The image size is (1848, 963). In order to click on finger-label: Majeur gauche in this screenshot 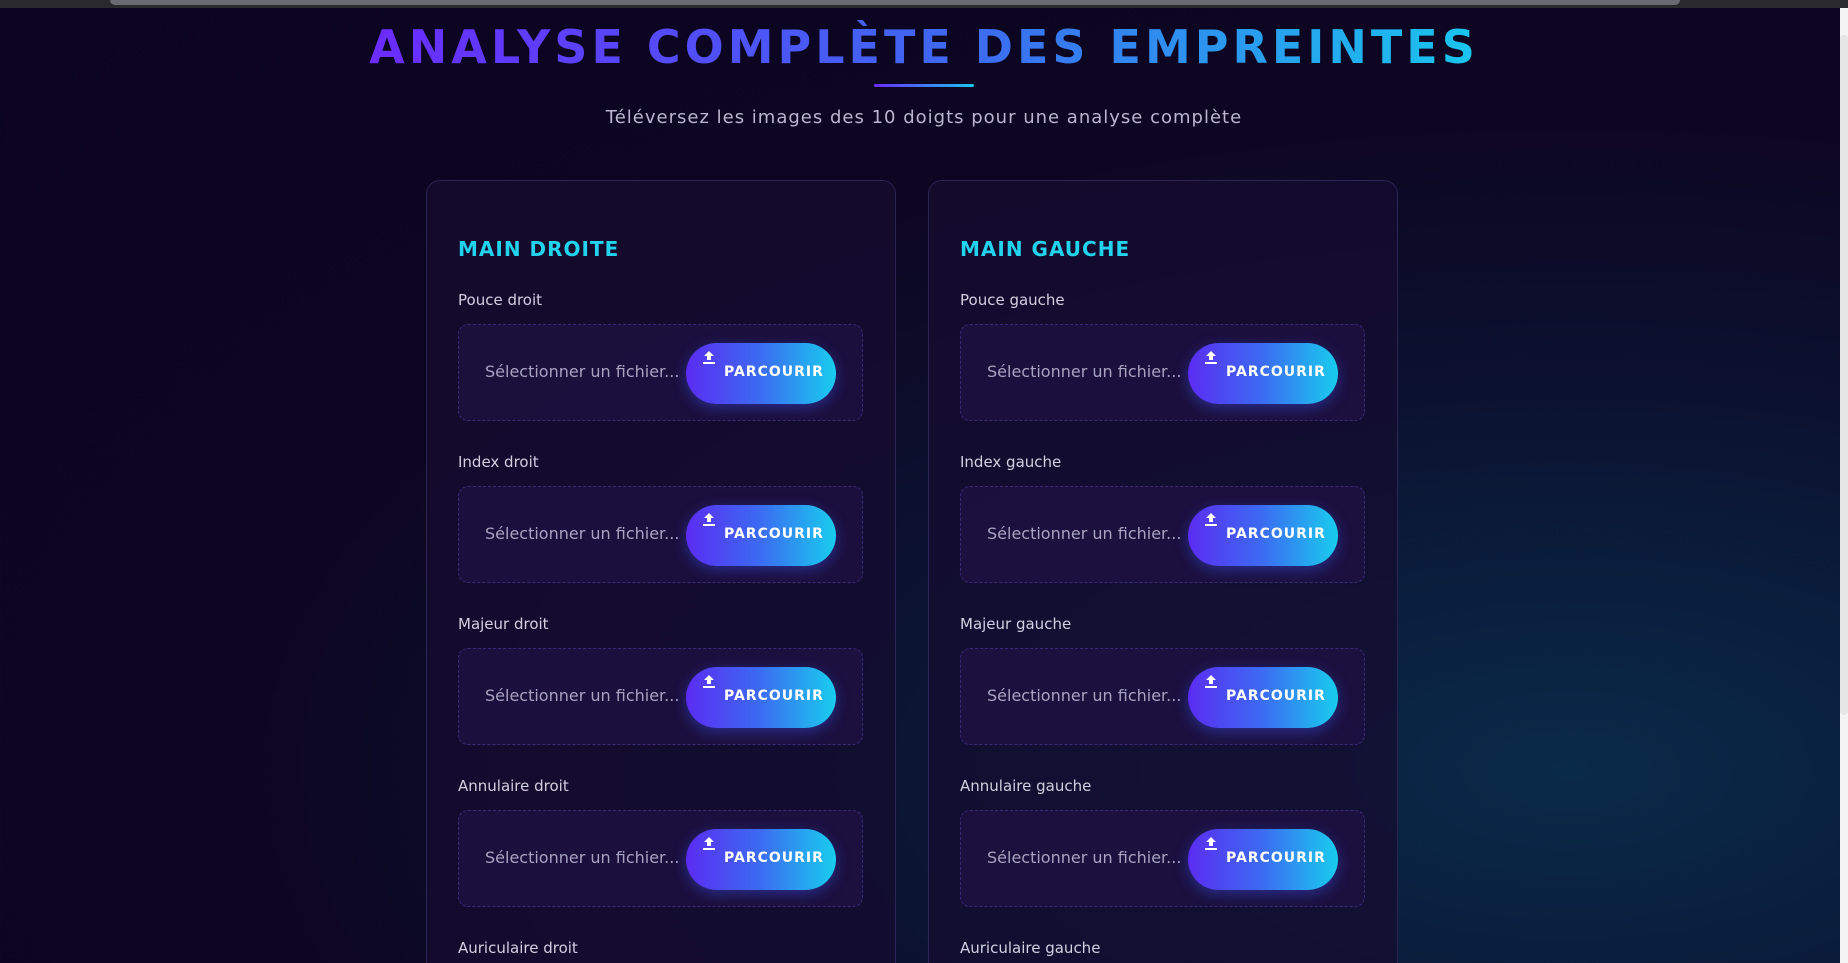, I will do `click(1016, 624)`.